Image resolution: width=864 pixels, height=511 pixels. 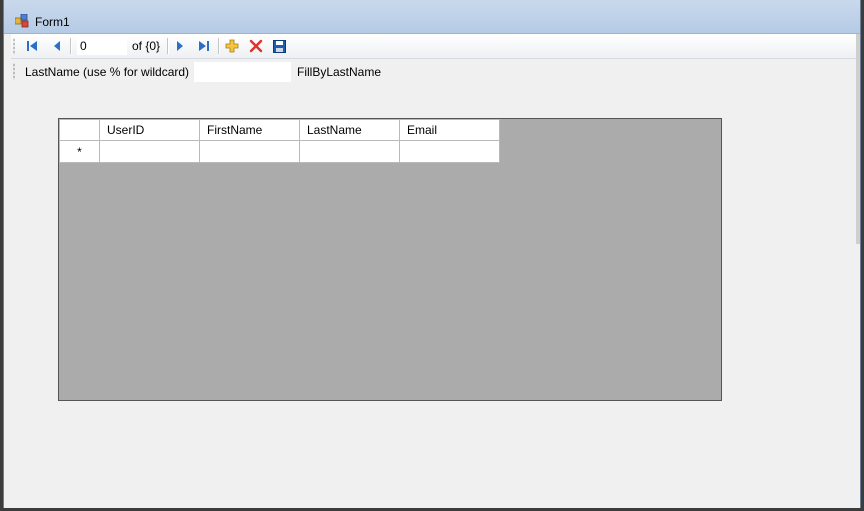 I want to click on delete-icon, so click(x=256, y=46).